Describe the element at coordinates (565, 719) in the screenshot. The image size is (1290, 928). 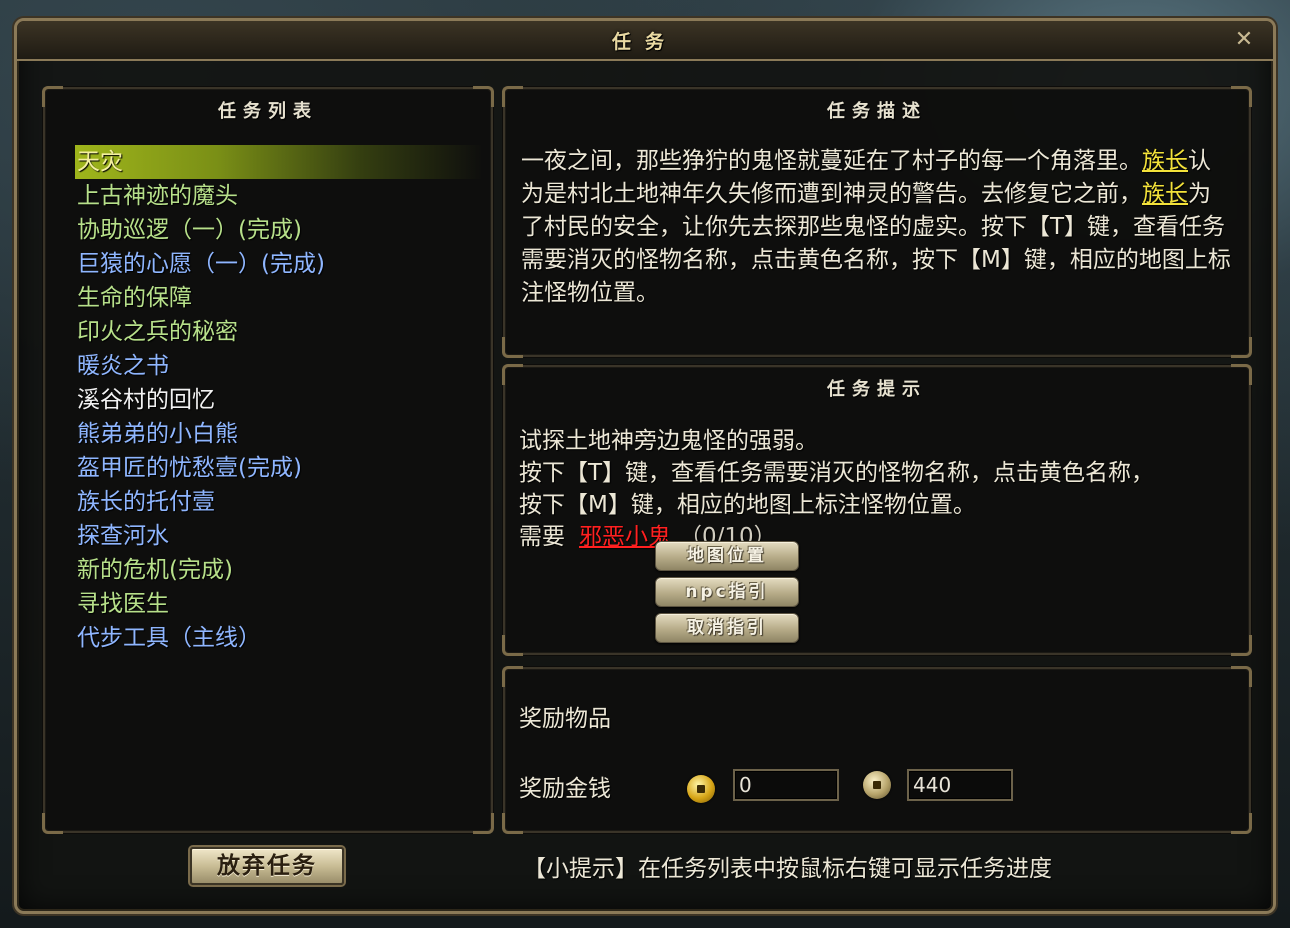
I see `reward-items-label: 奖励物品` at that location.